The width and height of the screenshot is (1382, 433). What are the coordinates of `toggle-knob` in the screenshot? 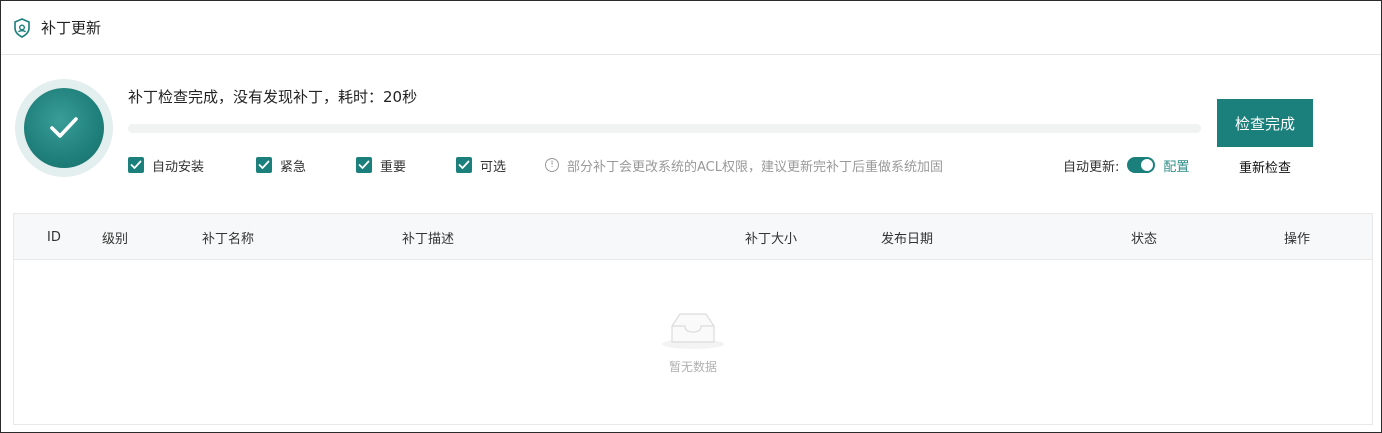 It's located at (1147, 165).